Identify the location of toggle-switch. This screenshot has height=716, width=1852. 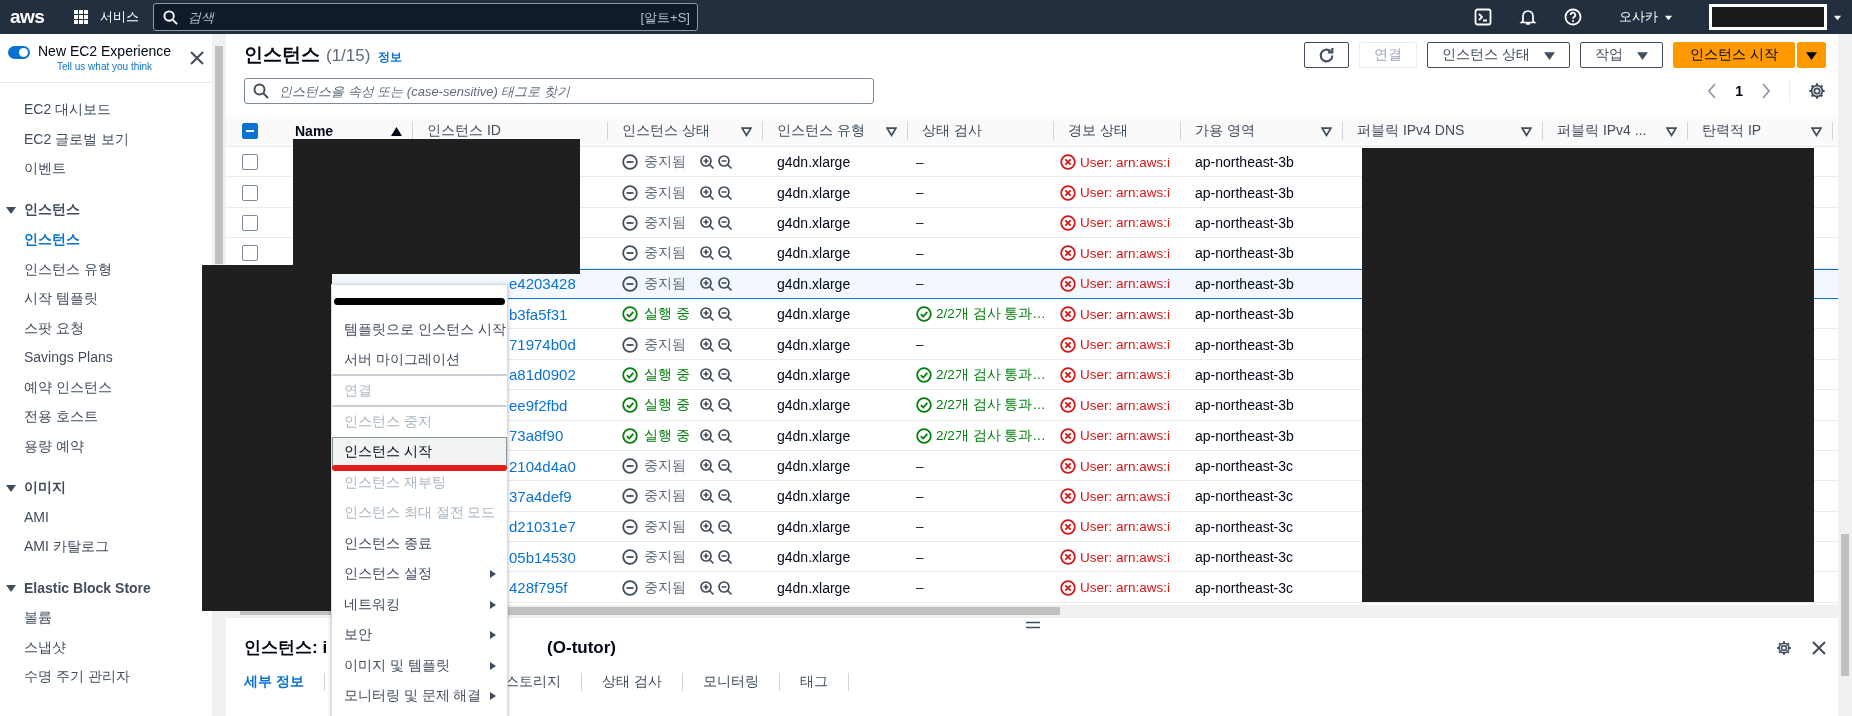
(19, 52).